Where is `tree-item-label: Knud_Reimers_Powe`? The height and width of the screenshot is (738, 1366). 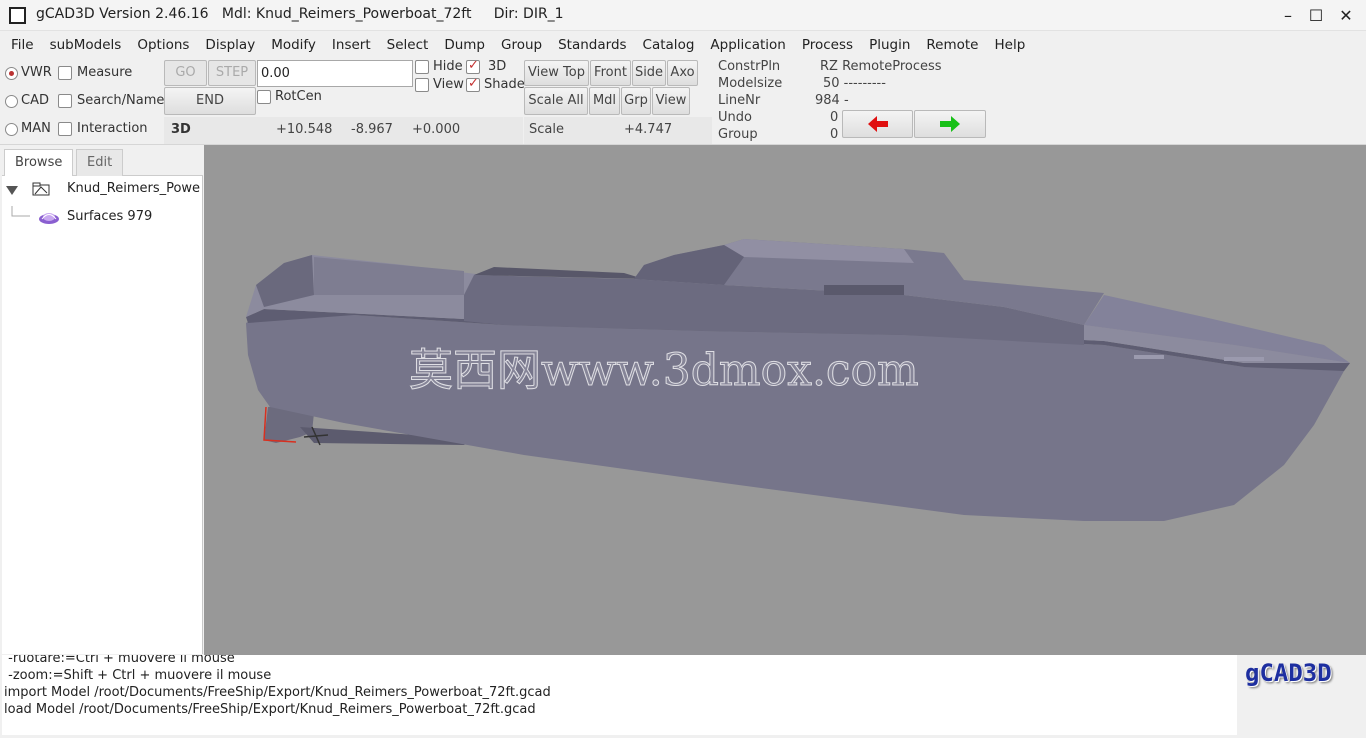
tree-item-label: Knud_Reimers_Powe is located at coordinates (134, 188).